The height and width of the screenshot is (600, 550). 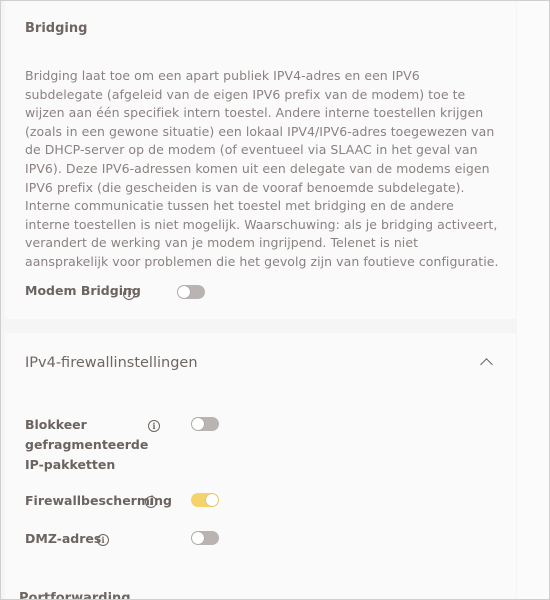 I want to click on firewall-protection-toggle, so click(x=205, y=500).